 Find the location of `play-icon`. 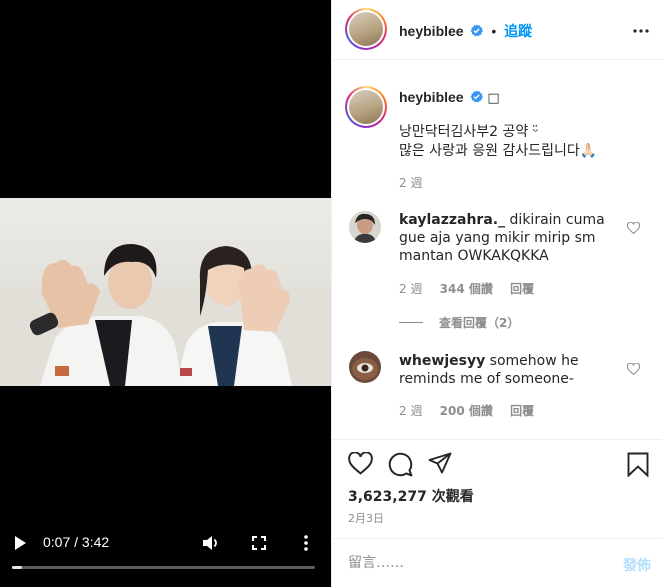

play-icon is located at coordinates (20, 543).